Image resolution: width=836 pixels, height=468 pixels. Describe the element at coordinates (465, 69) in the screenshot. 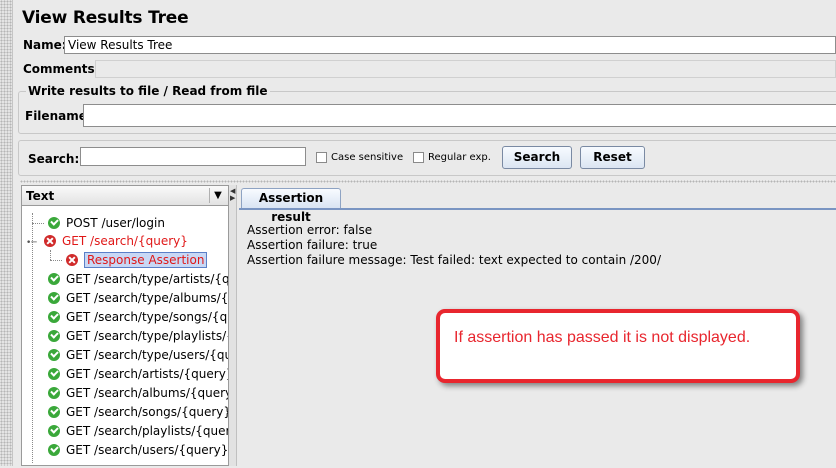

I see `comments-input` at that location.